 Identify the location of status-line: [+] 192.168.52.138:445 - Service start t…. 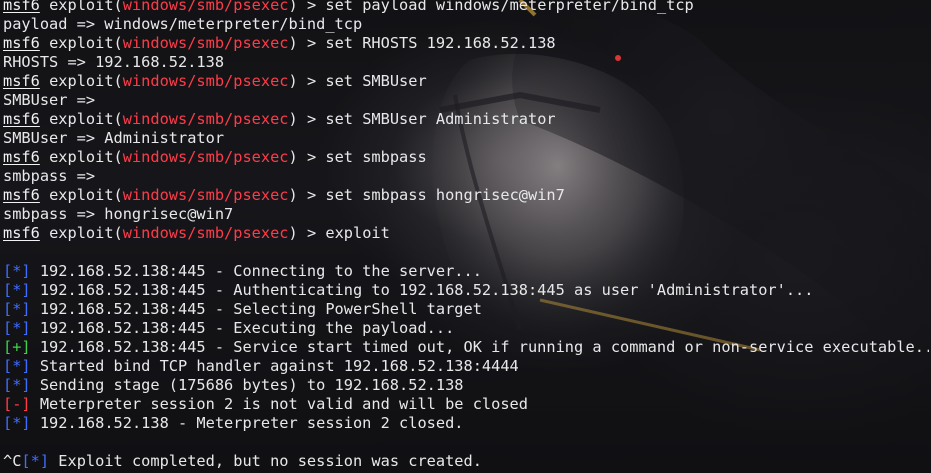
(466, 347).